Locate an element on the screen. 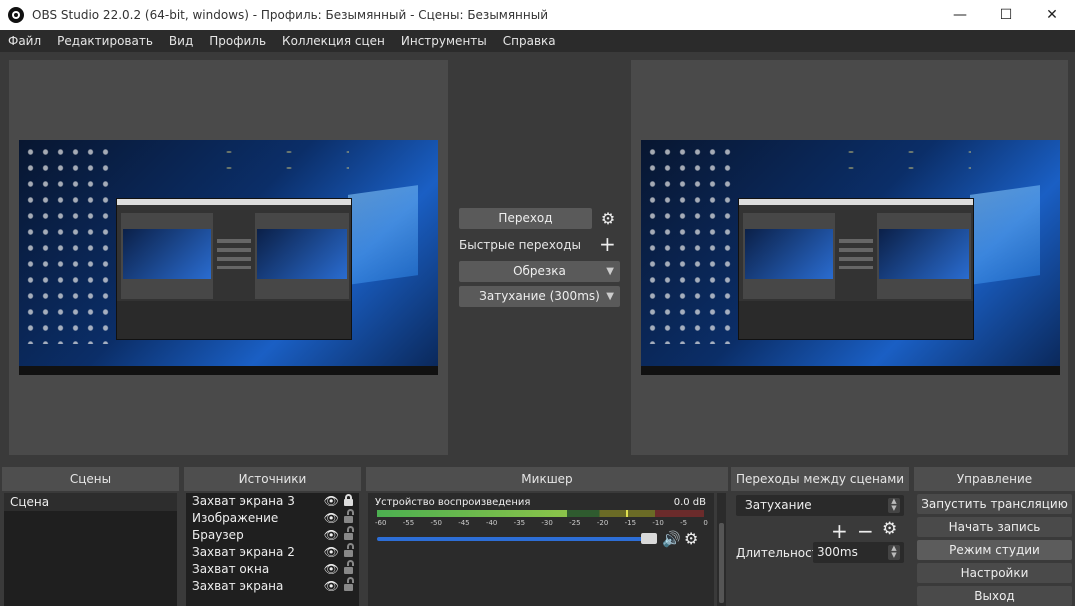 This screenshot has height=606, width=1075. lock-icon is located at coordinates (348, 500).